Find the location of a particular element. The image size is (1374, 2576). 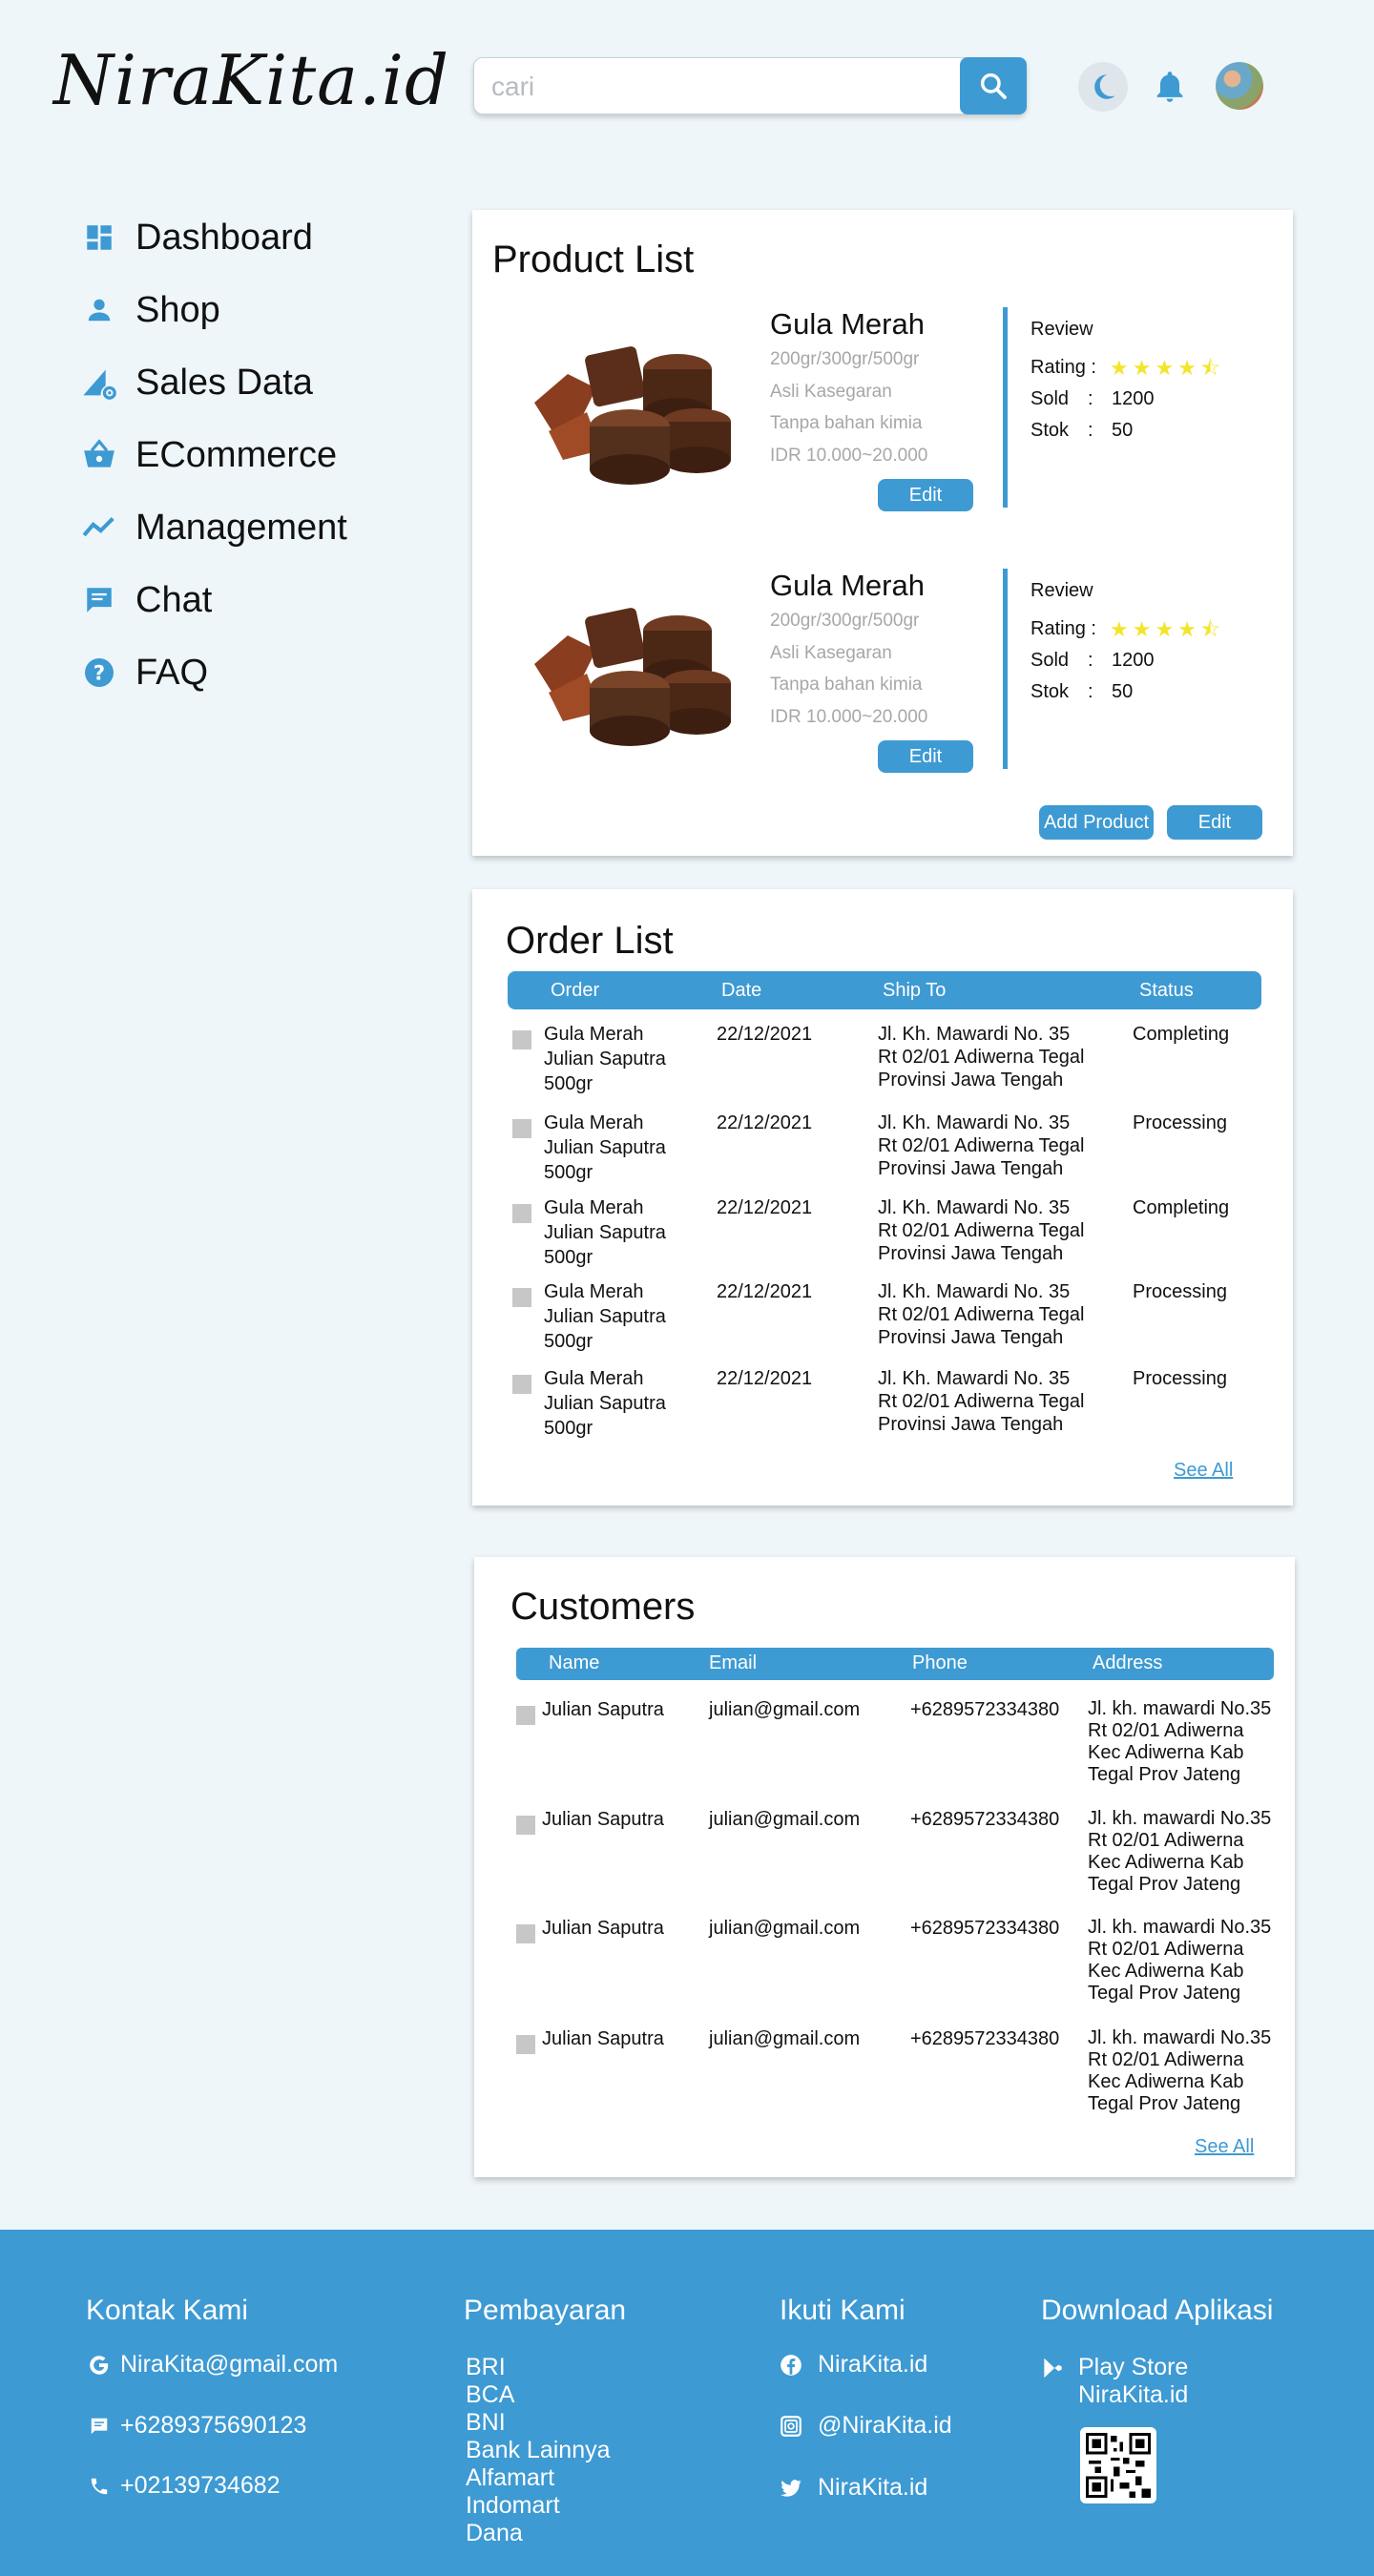

see-all-orders-link: See All is located at coordinates (1203, 1471).